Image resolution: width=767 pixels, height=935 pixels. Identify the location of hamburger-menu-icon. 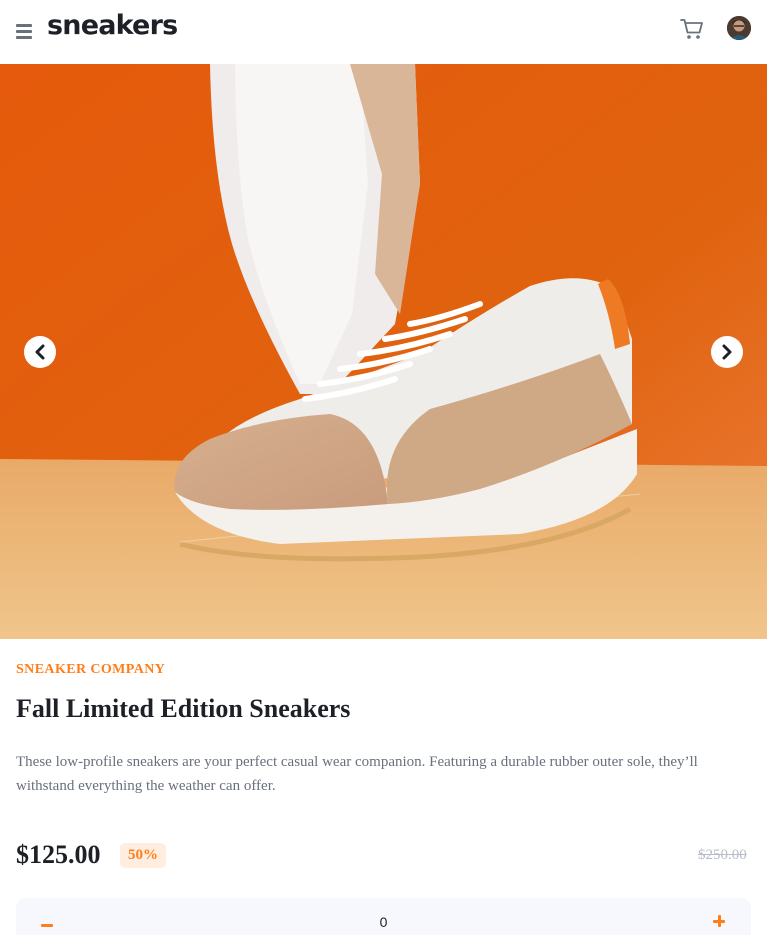
(24, 31).